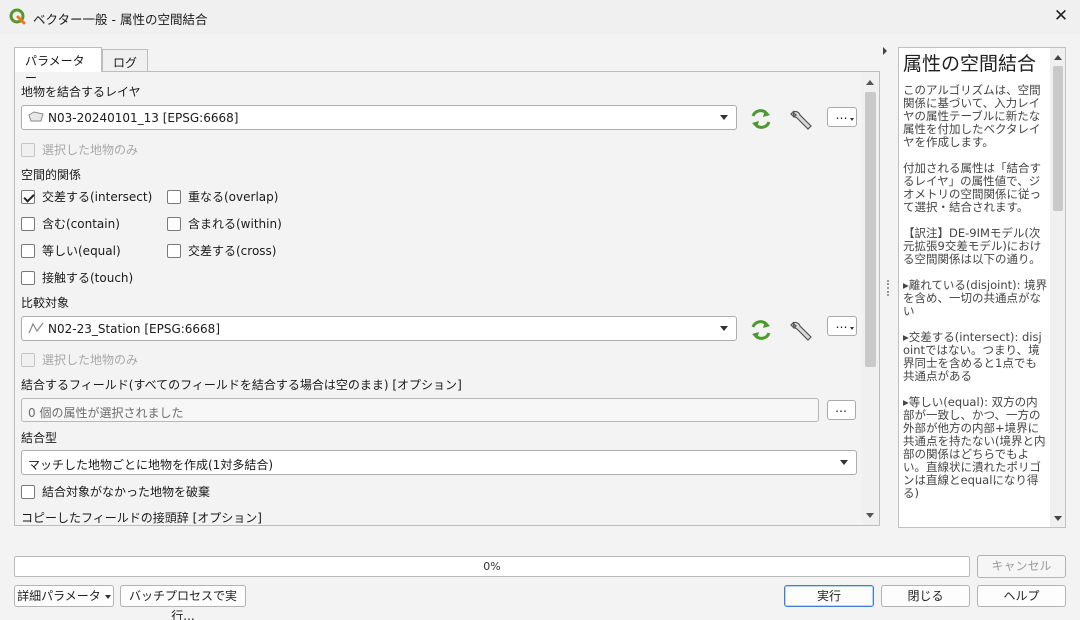  I want to click on help-paragraph: 【訳注】DE-9IMモデル(次元拡張9交差モデル)における空間関係は以下の通り。, so click(972, 246).